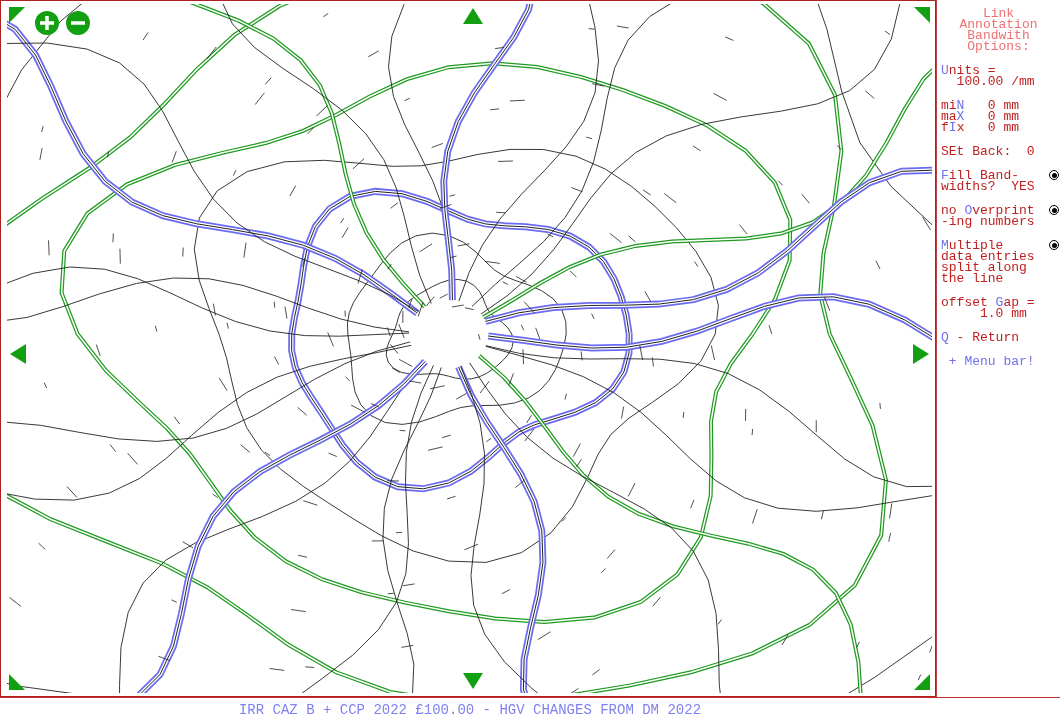 The width and height of the screenshot is (1060, 722). Describe the element at coordinates (530, 709) in the screenshot. I see `status-title: IRR CAZ B + CCP 2022 £100.00 - HGV CHANGES FROM DM 2022` at that location.